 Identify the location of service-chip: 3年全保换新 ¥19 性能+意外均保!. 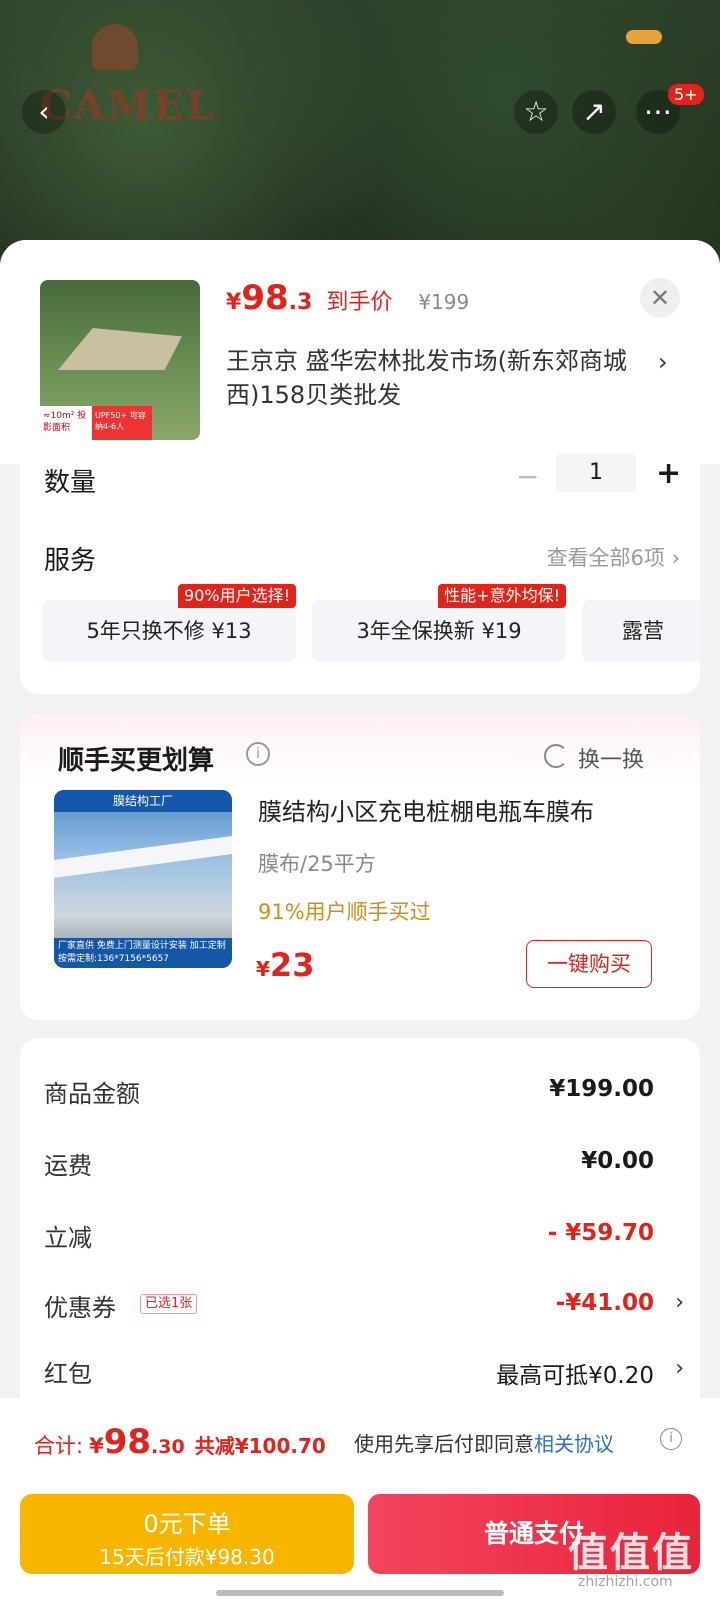
(439, 623).